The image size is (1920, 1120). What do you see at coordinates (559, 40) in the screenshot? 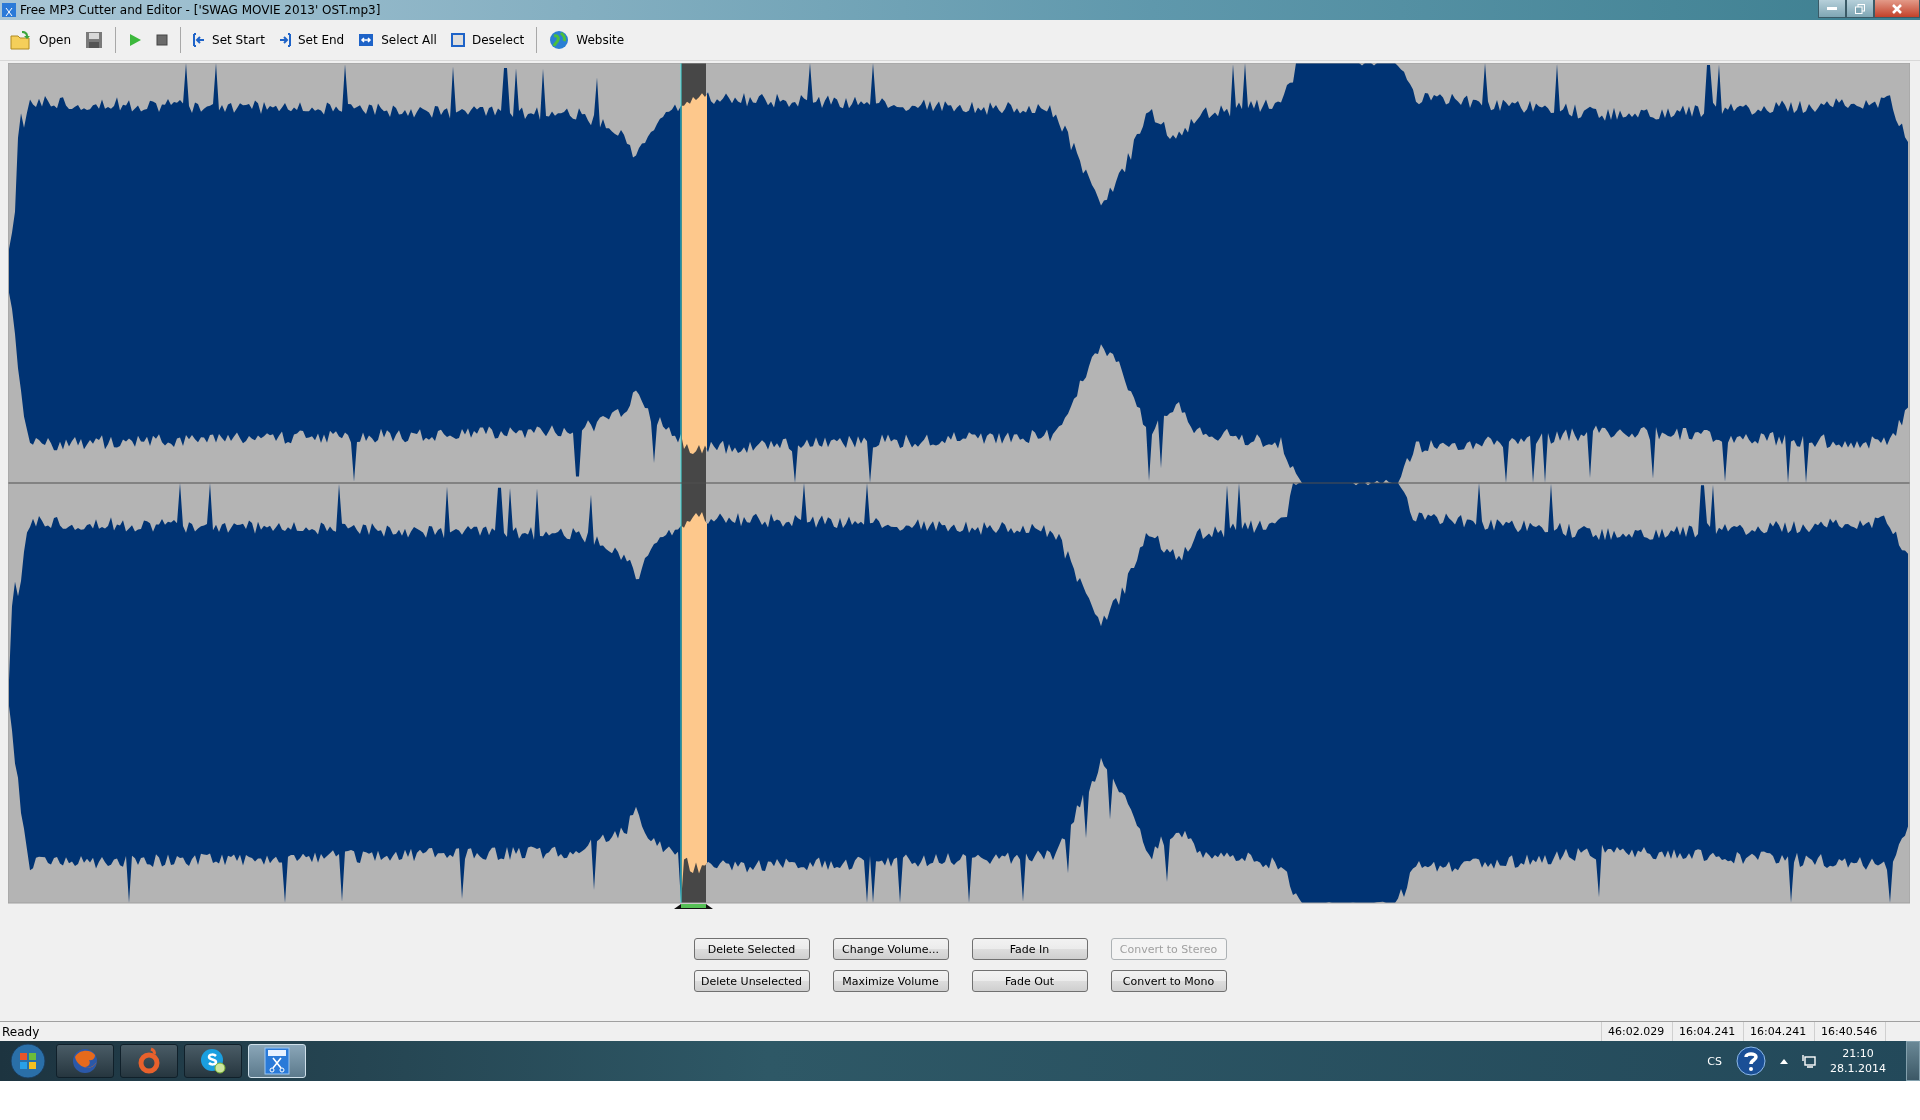
I see `globe-icon` at bounding box center [559, 40].